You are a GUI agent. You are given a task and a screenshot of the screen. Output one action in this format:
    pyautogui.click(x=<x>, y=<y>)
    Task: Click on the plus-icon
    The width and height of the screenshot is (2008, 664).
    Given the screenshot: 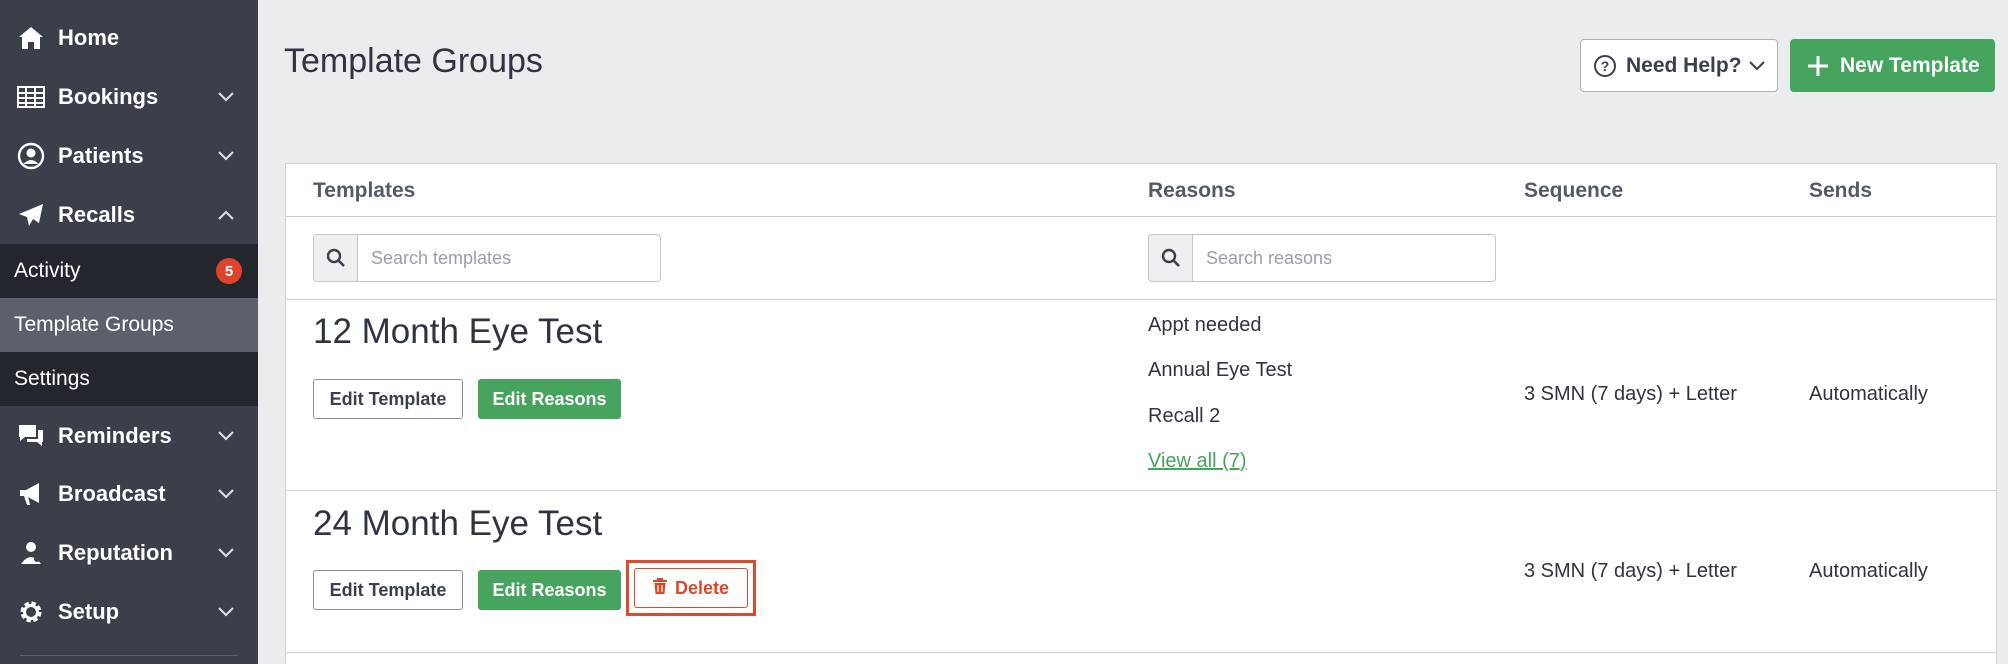 What is the action you would take?
    pyautogui.click(x=1818, y=66)
    